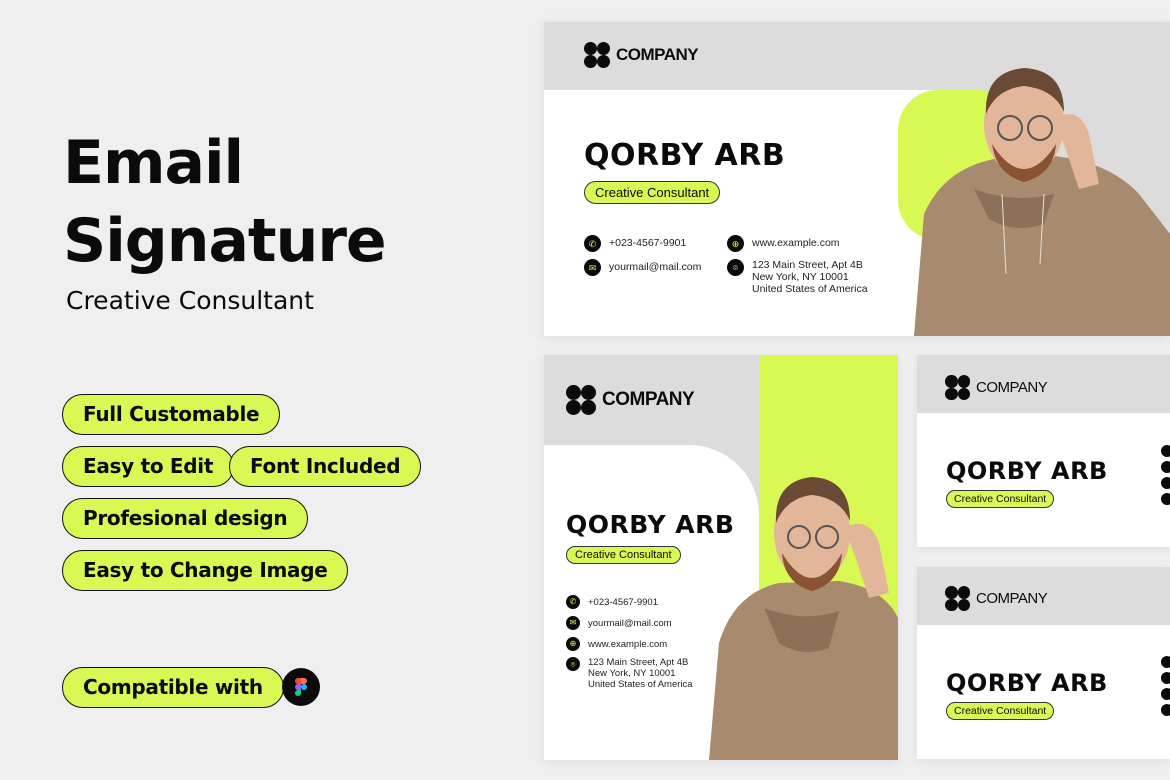  Describe the element at coordinates (225, 241) in the screenshot. I see `hero-title-line2: Signature` at that location.